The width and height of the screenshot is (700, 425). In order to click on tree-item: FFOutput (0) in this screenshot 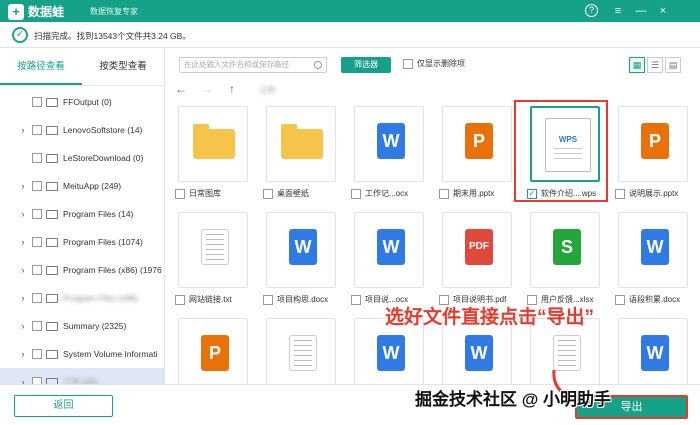, I will do `click(82, 102)`.